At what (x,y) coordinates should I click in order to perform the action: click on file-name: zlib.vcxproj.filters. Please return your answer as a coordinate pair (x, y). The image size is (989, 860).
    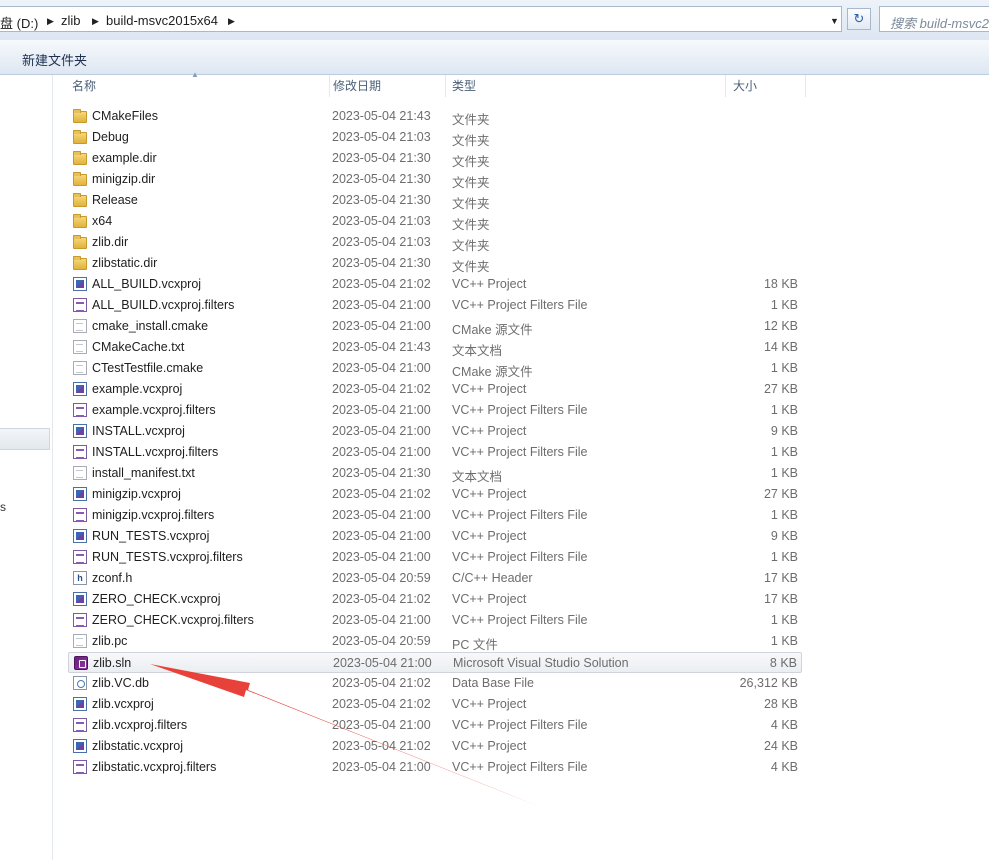
    Looking at the image, I should click on (139, 725).